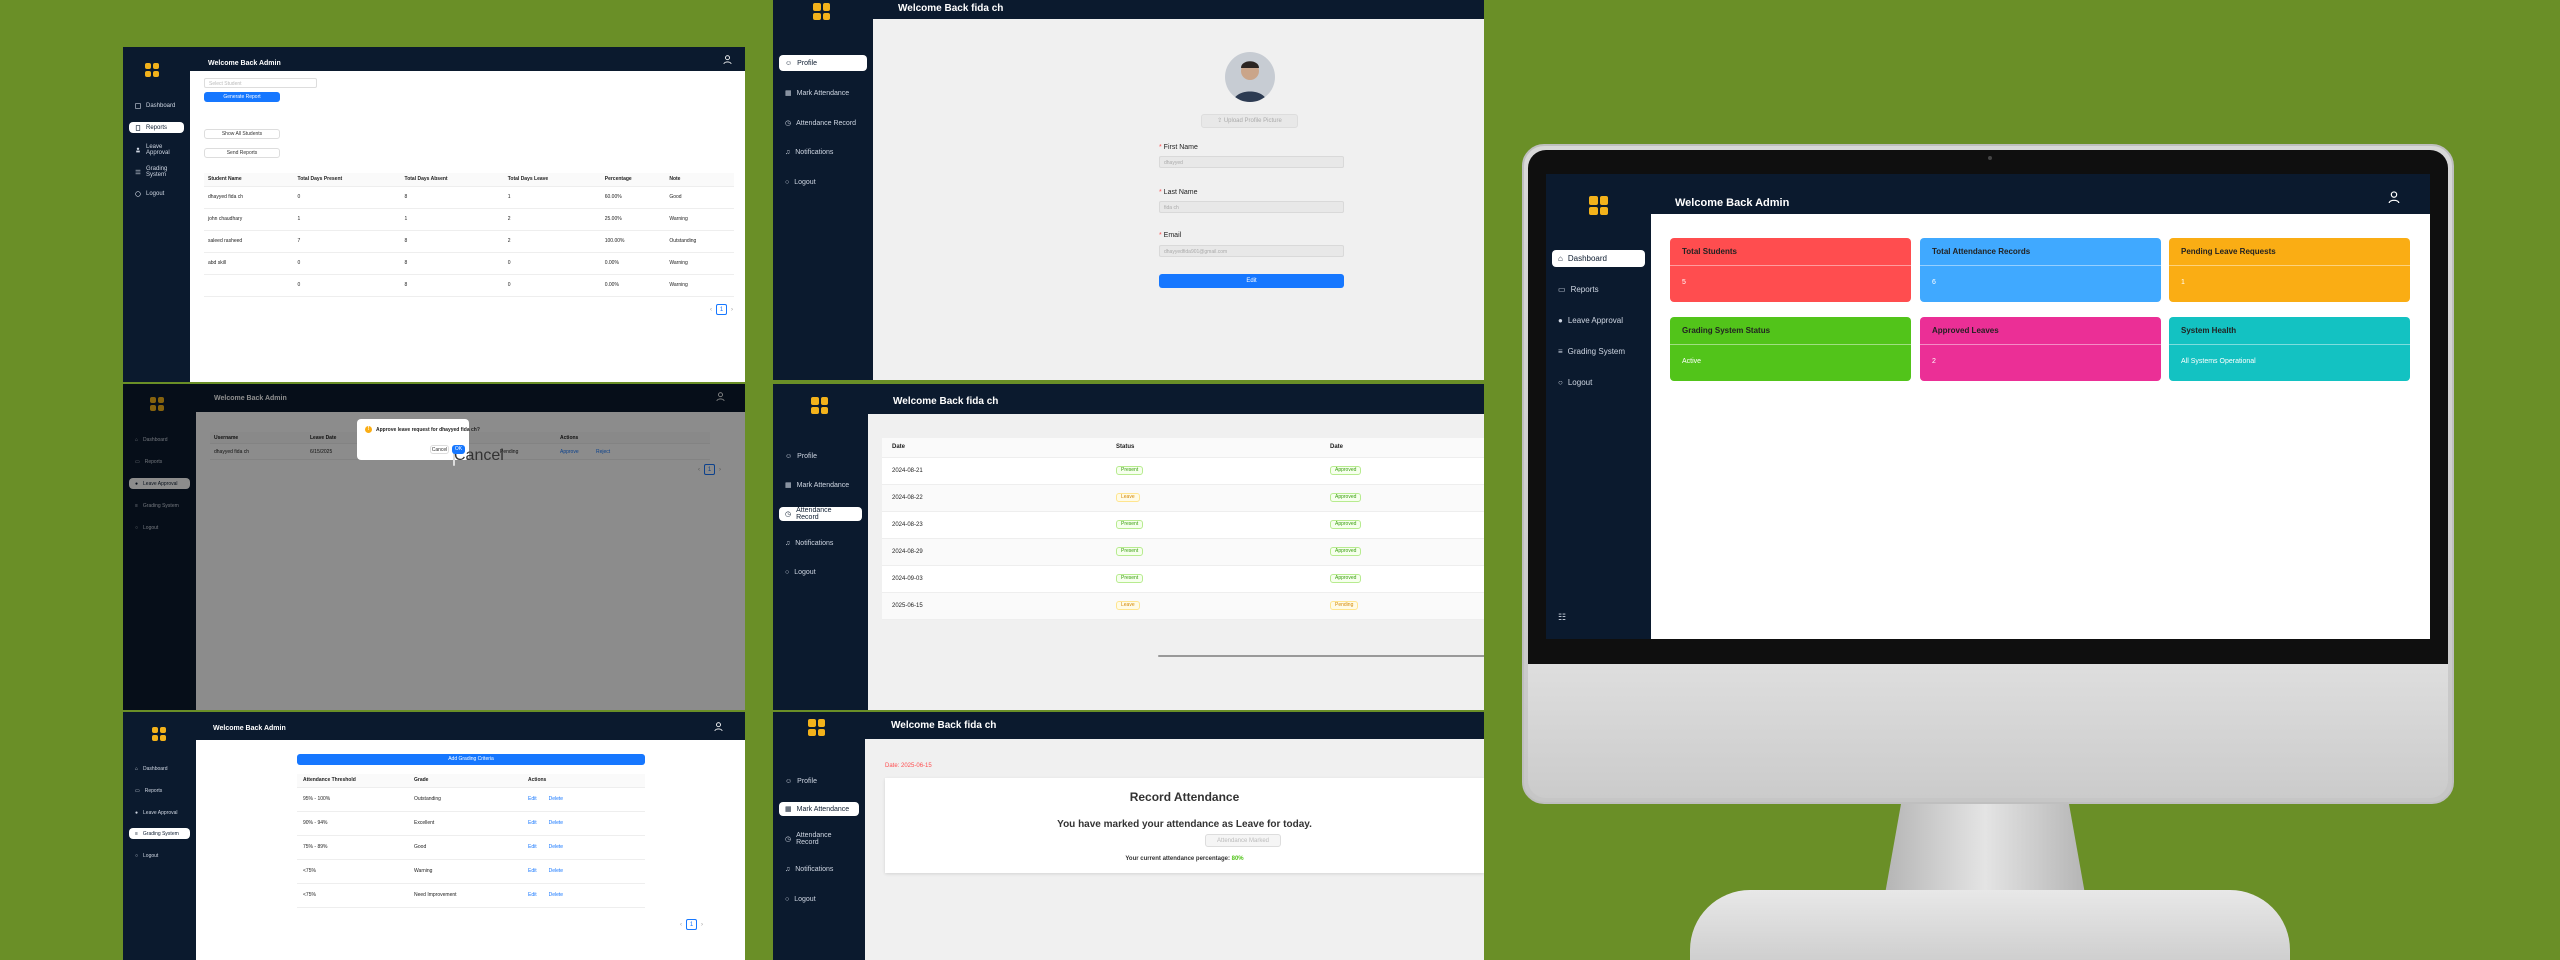 This screenshot has width=2560, height=960. I want to click on nav-grading-system: Grading System, so click(156, 172).